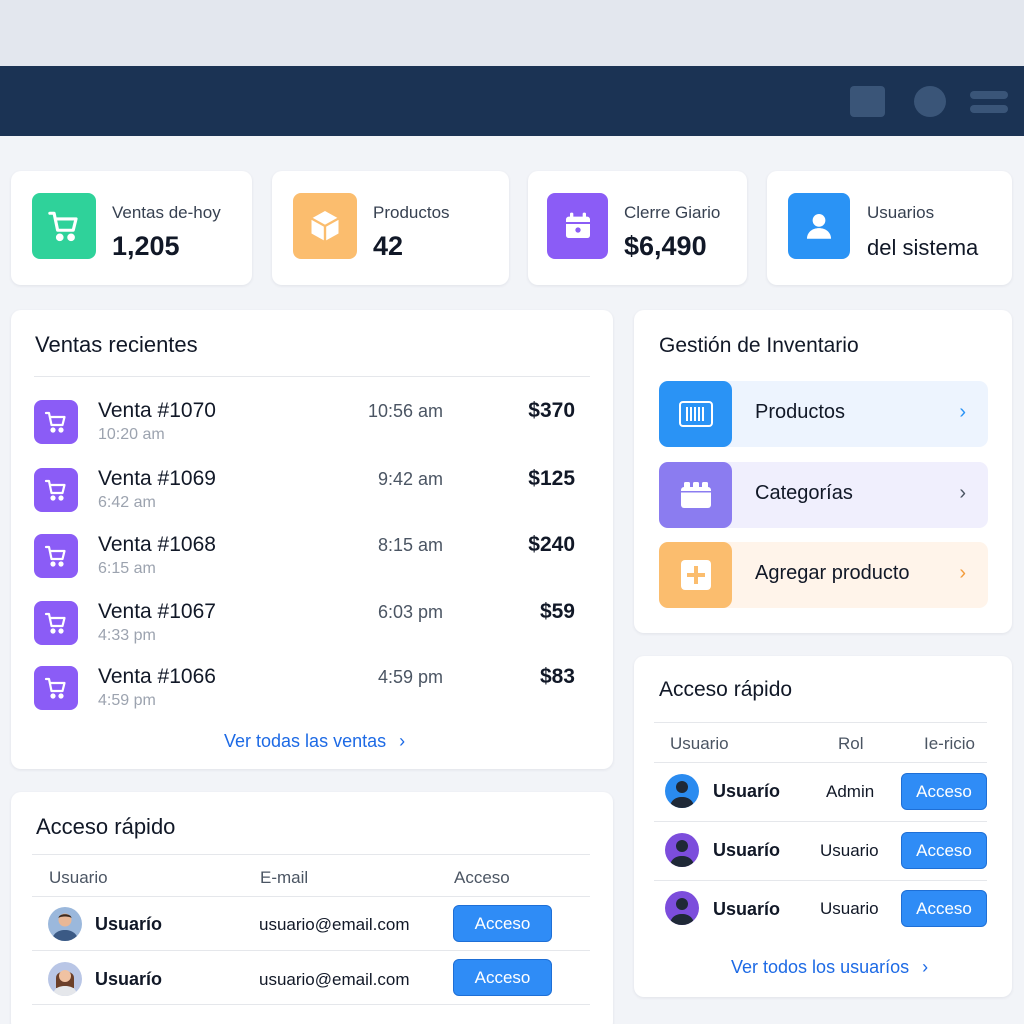 The width and height of the screenshot is (1024, 1024). Describe the element at coordinates (950, 743) in the screenshot. I see `column-header-access: Ie-ricio` at that location.